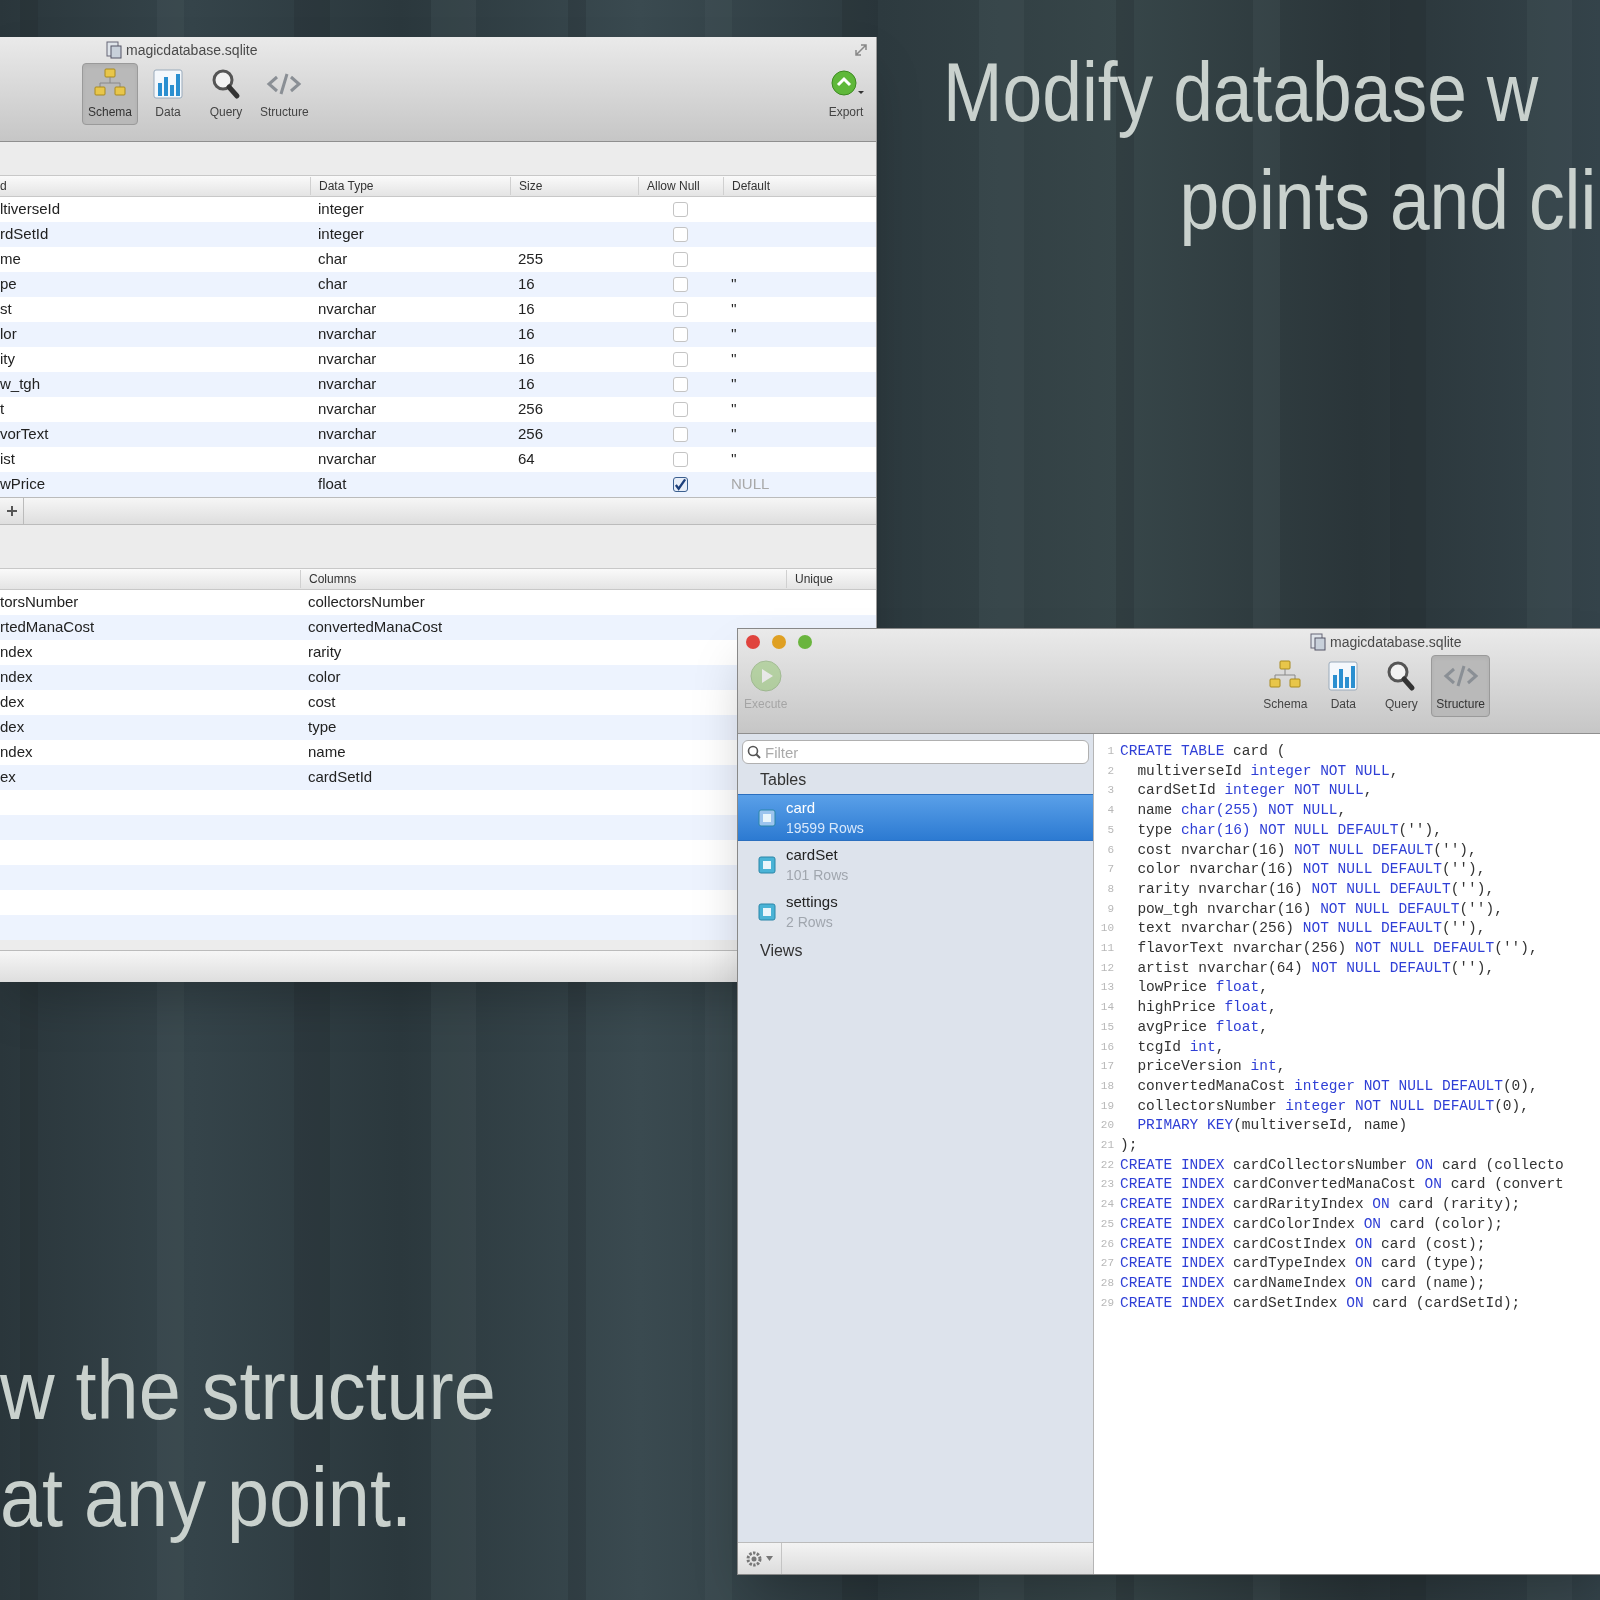 Image resolution: width=1600 pixels, height=1600 pixels. Describe the element at coordinates (30, 209) in the screenshot. I see `table-cell-text: ltiverseId` at that location.